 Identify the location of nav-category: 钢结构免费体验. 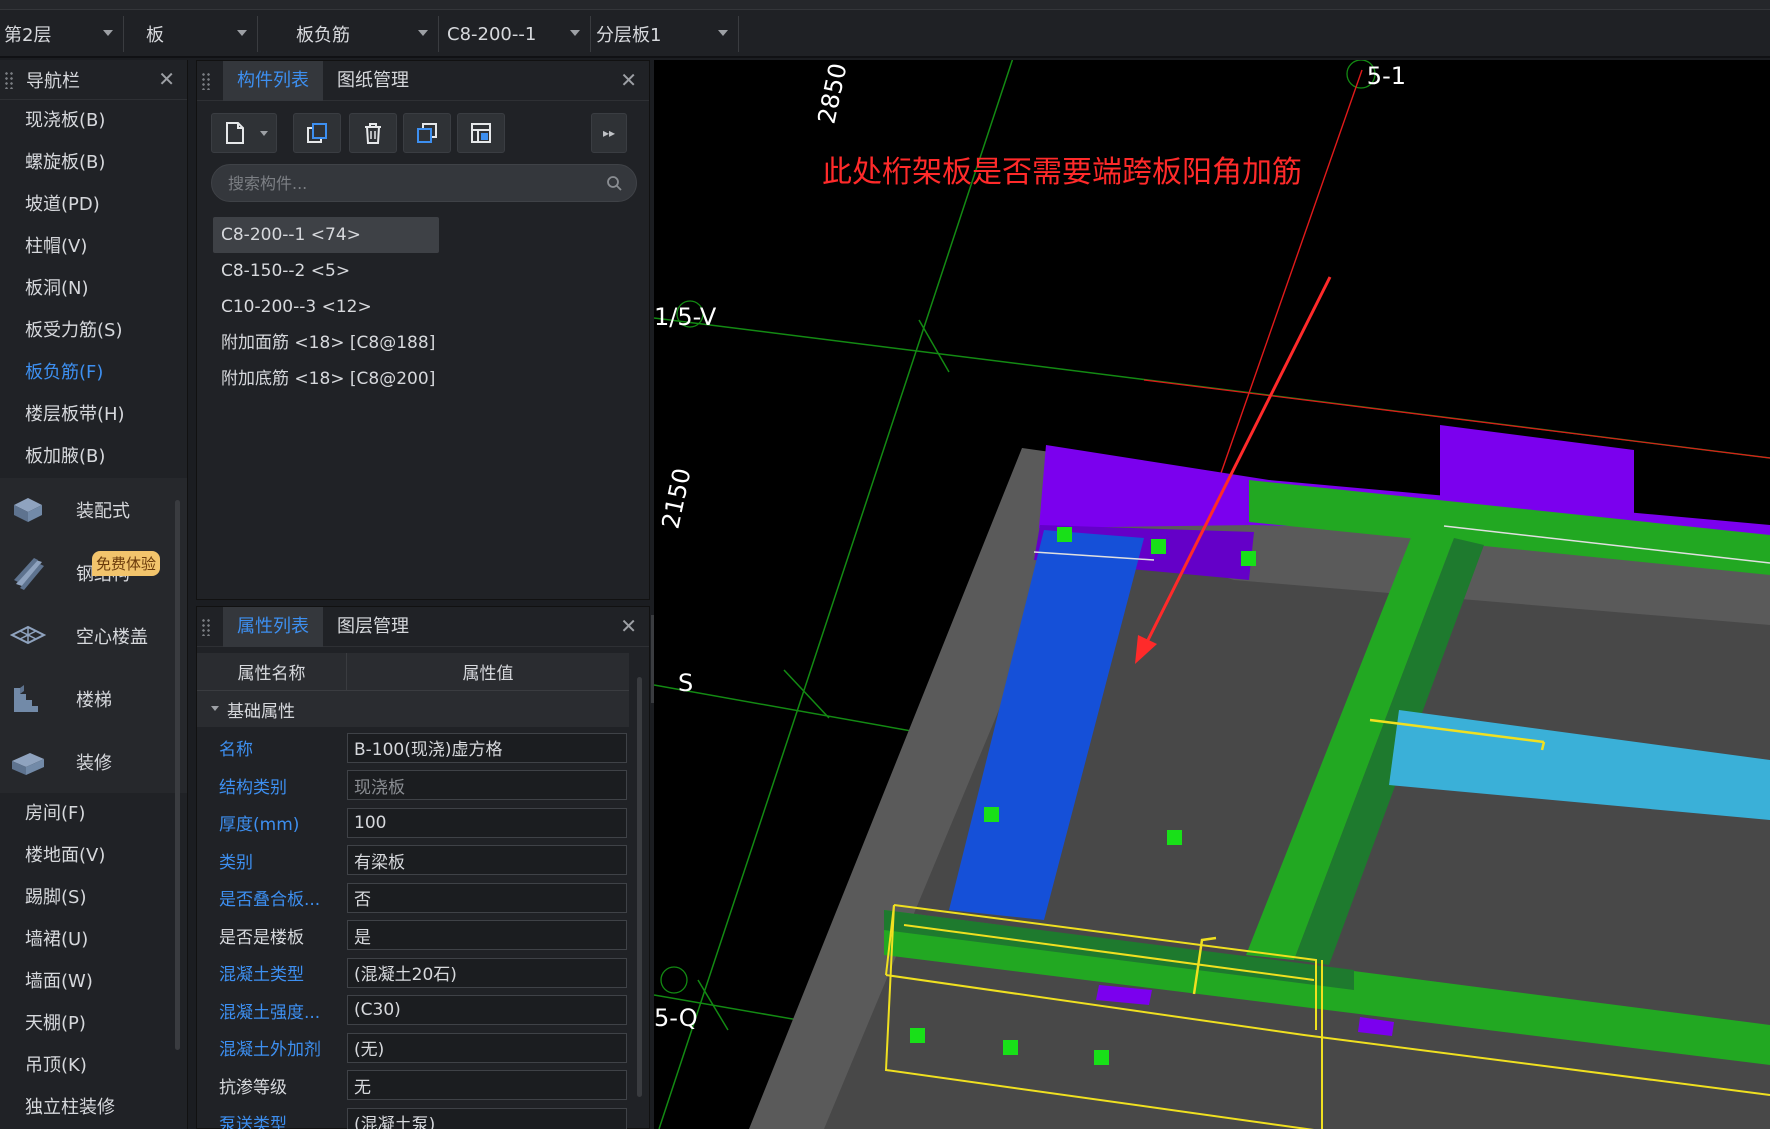
(93, 572).